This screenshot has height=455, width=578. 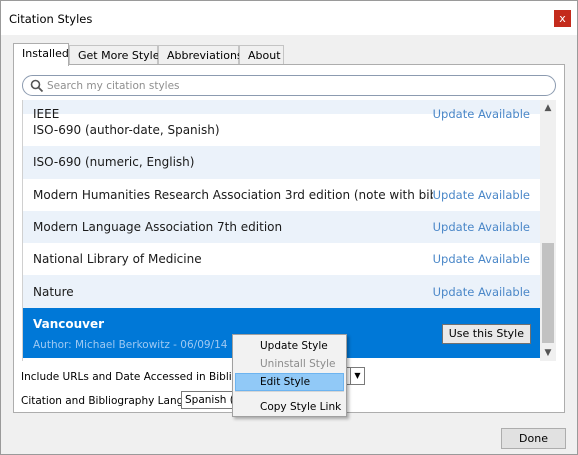 What do you see at coordinates (289, 391) in the screenshot?
I see `menu-separator` at bounding box center [289, 391].